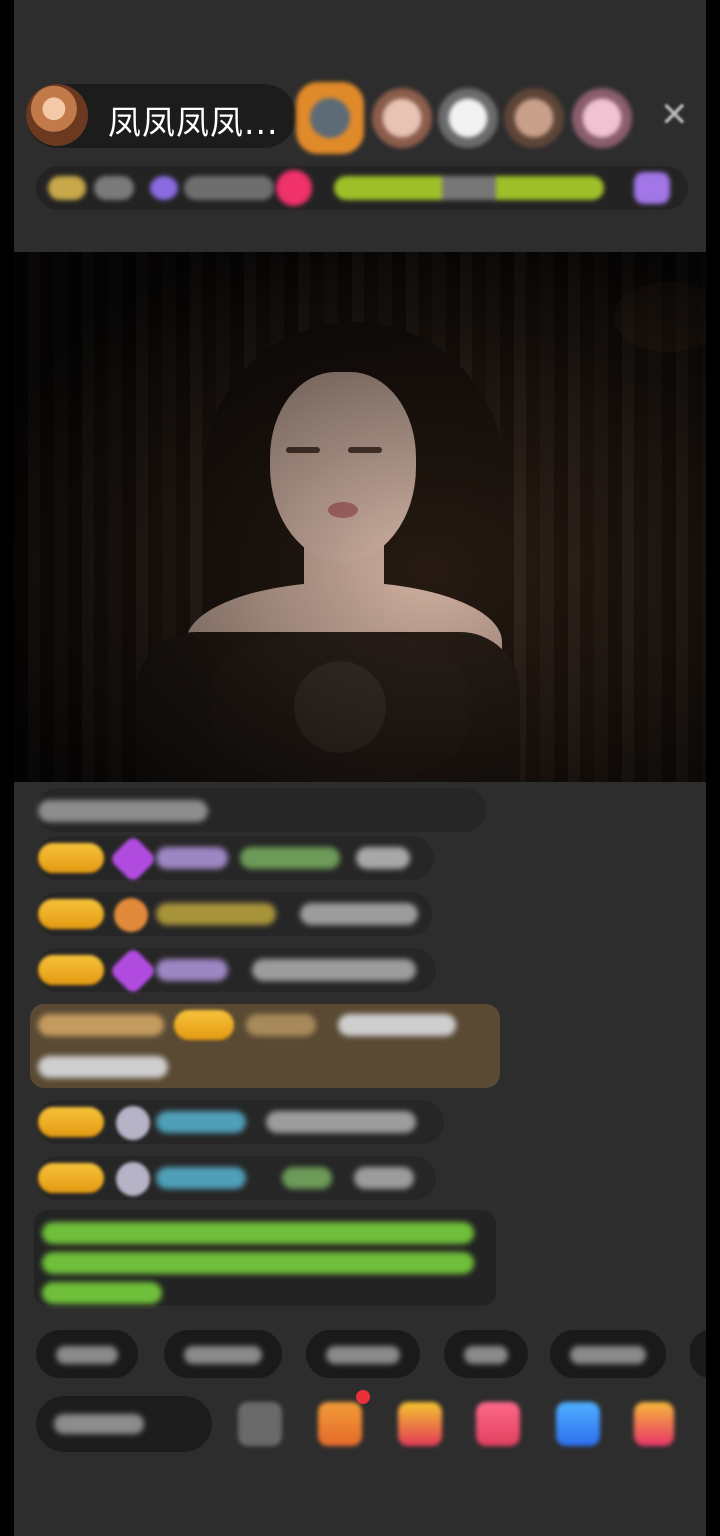  What do you see at coordinates (101, 1025) in the screenshot?
I see `rich-badge` at bounding box center [101, 1025].